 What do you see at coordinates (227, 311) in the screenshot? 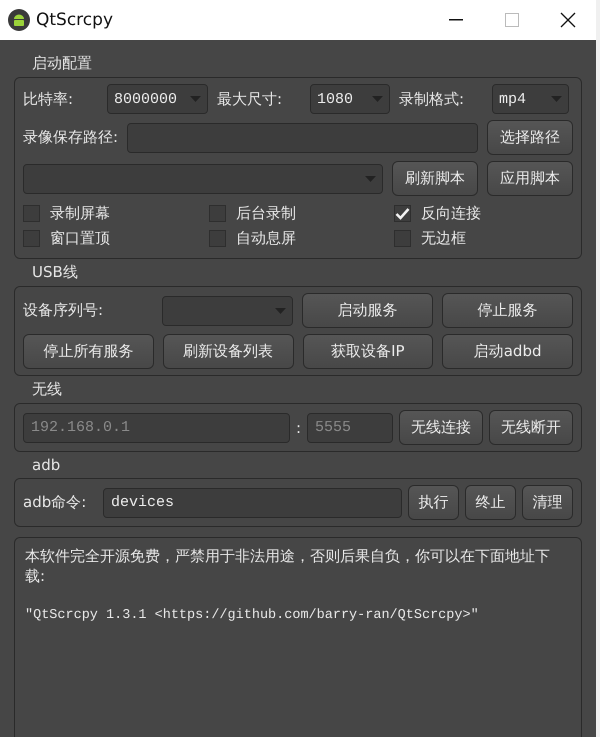
I see `device-dropdown` at bounding box center [227, 311].